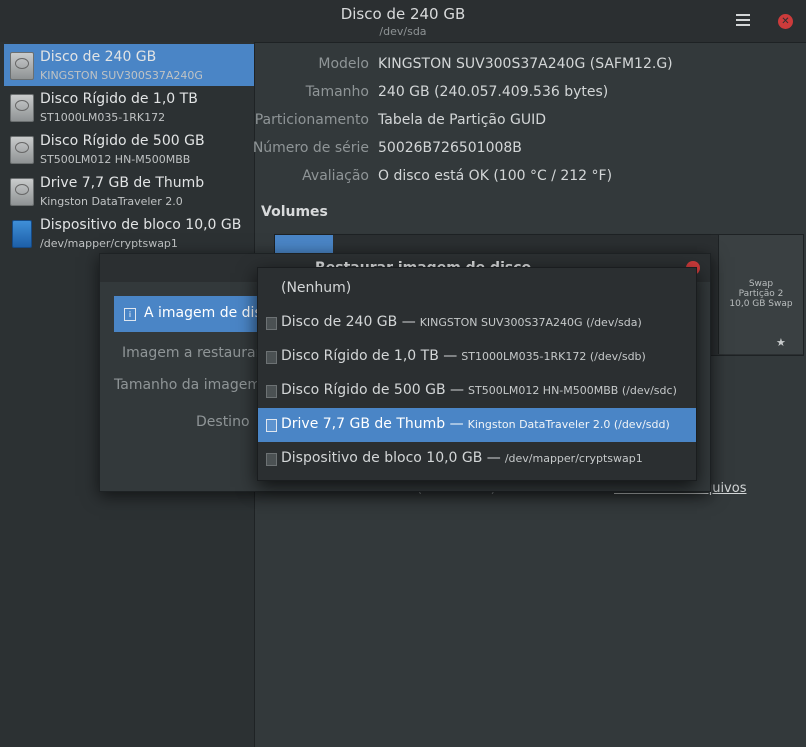 The width and height of the screenshot is (806, 747). What do you see at coordinates (781, 342) in the screenshot?
I see `star-icon: ★` at bounding box center [781, 342].